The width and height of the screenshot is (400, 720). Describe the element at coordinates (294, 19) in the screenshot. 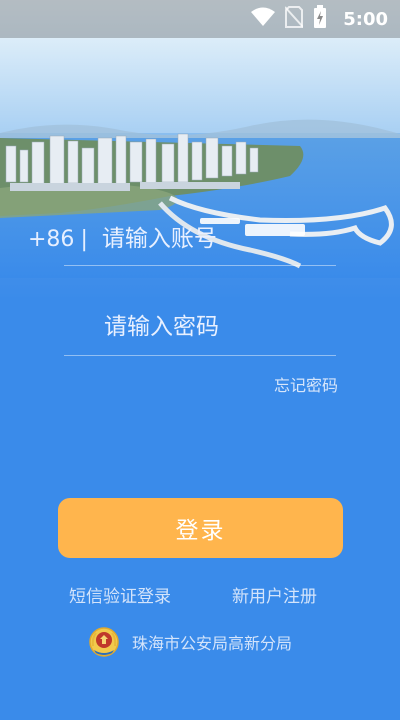

I see `no-sim-icon` at that location.